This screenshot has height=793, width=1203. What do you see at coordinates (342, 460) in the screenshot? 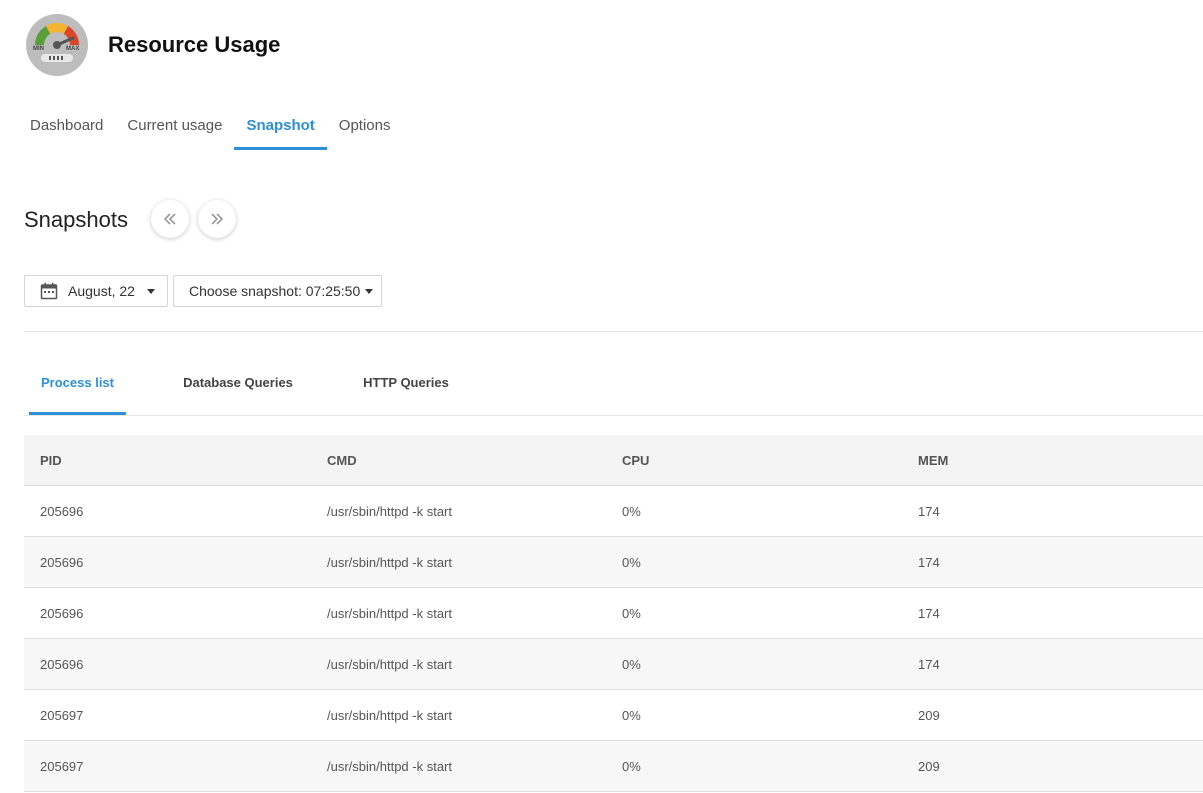
I see `column-header-cmd: CMD` at bounding box center [342, 460].